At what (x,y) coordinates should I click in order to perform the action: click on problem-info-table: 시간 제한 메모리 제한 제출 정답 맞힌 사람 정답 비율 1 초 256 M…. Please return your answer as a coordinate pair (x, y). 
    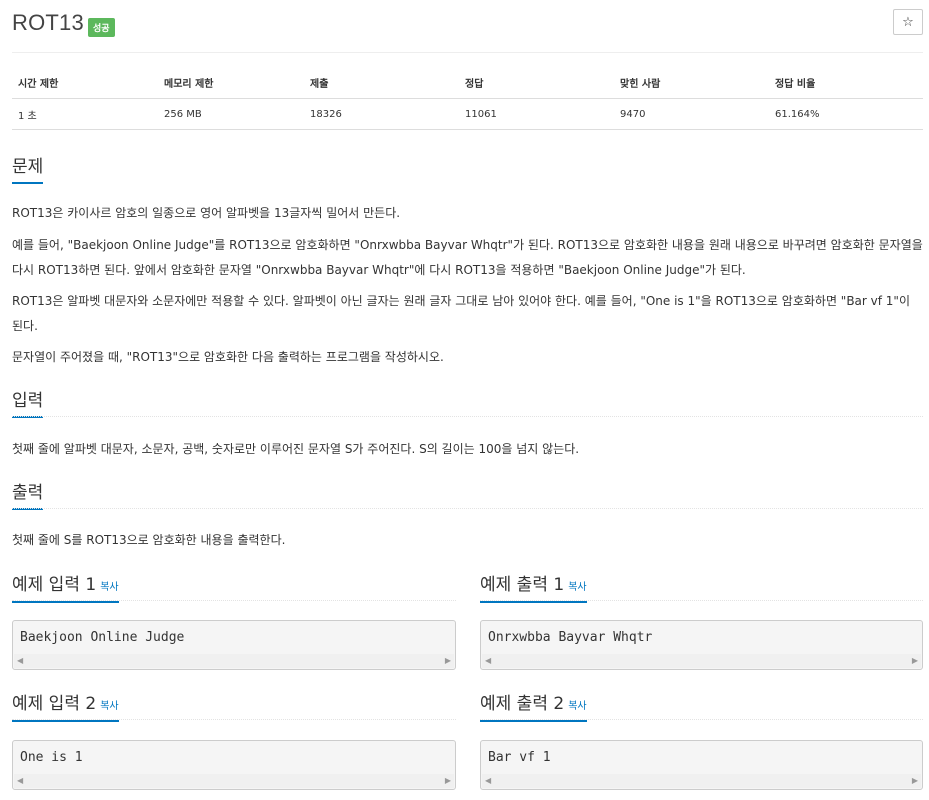
    Looking at the image, I should click on (467, 98).